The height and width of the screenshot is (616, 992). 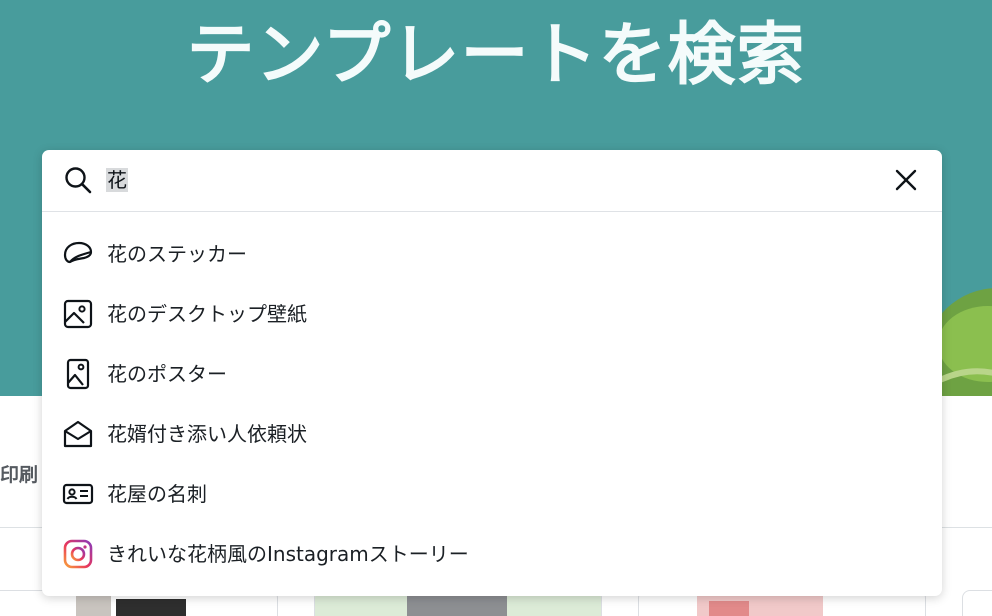 What do you see at coordinates (496, 55) in the screenshot?
I see `hero-title: テンプレートを検索` at bounding box center [496, 55].